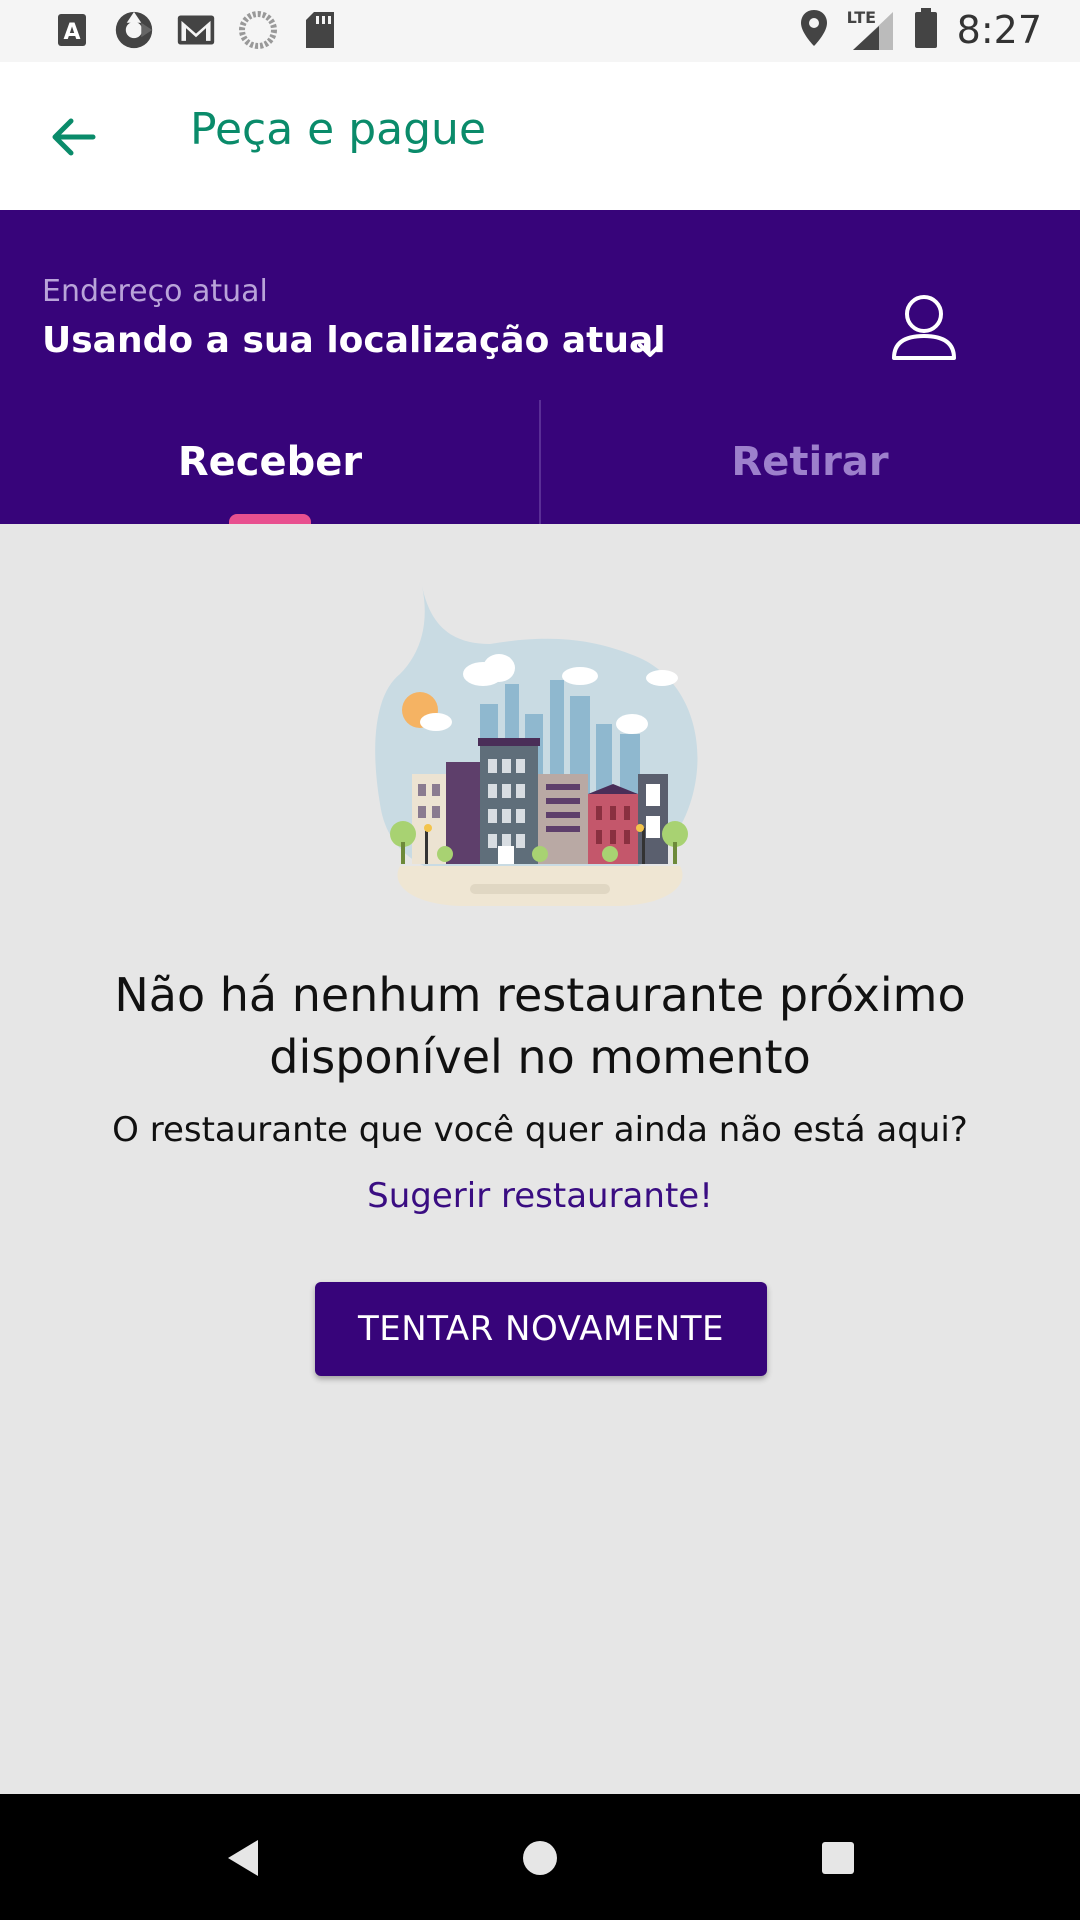  What do you see at coordinates (258, 30) in the screenshot?
I see `circle-progress-icon` at bounding box center [258, 30].